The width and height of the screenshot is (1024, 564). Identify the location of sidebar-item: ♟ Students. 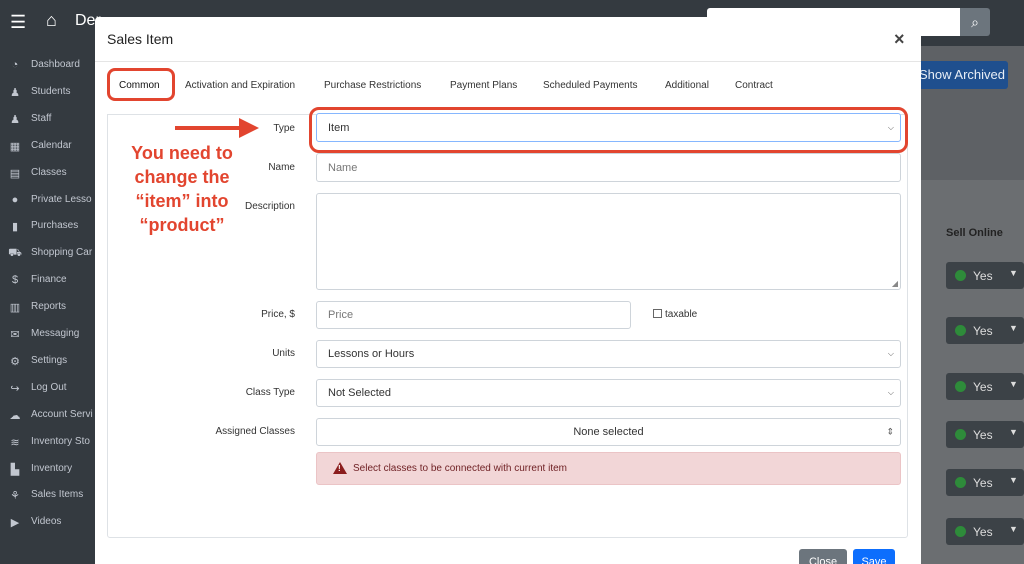
(48, 93).